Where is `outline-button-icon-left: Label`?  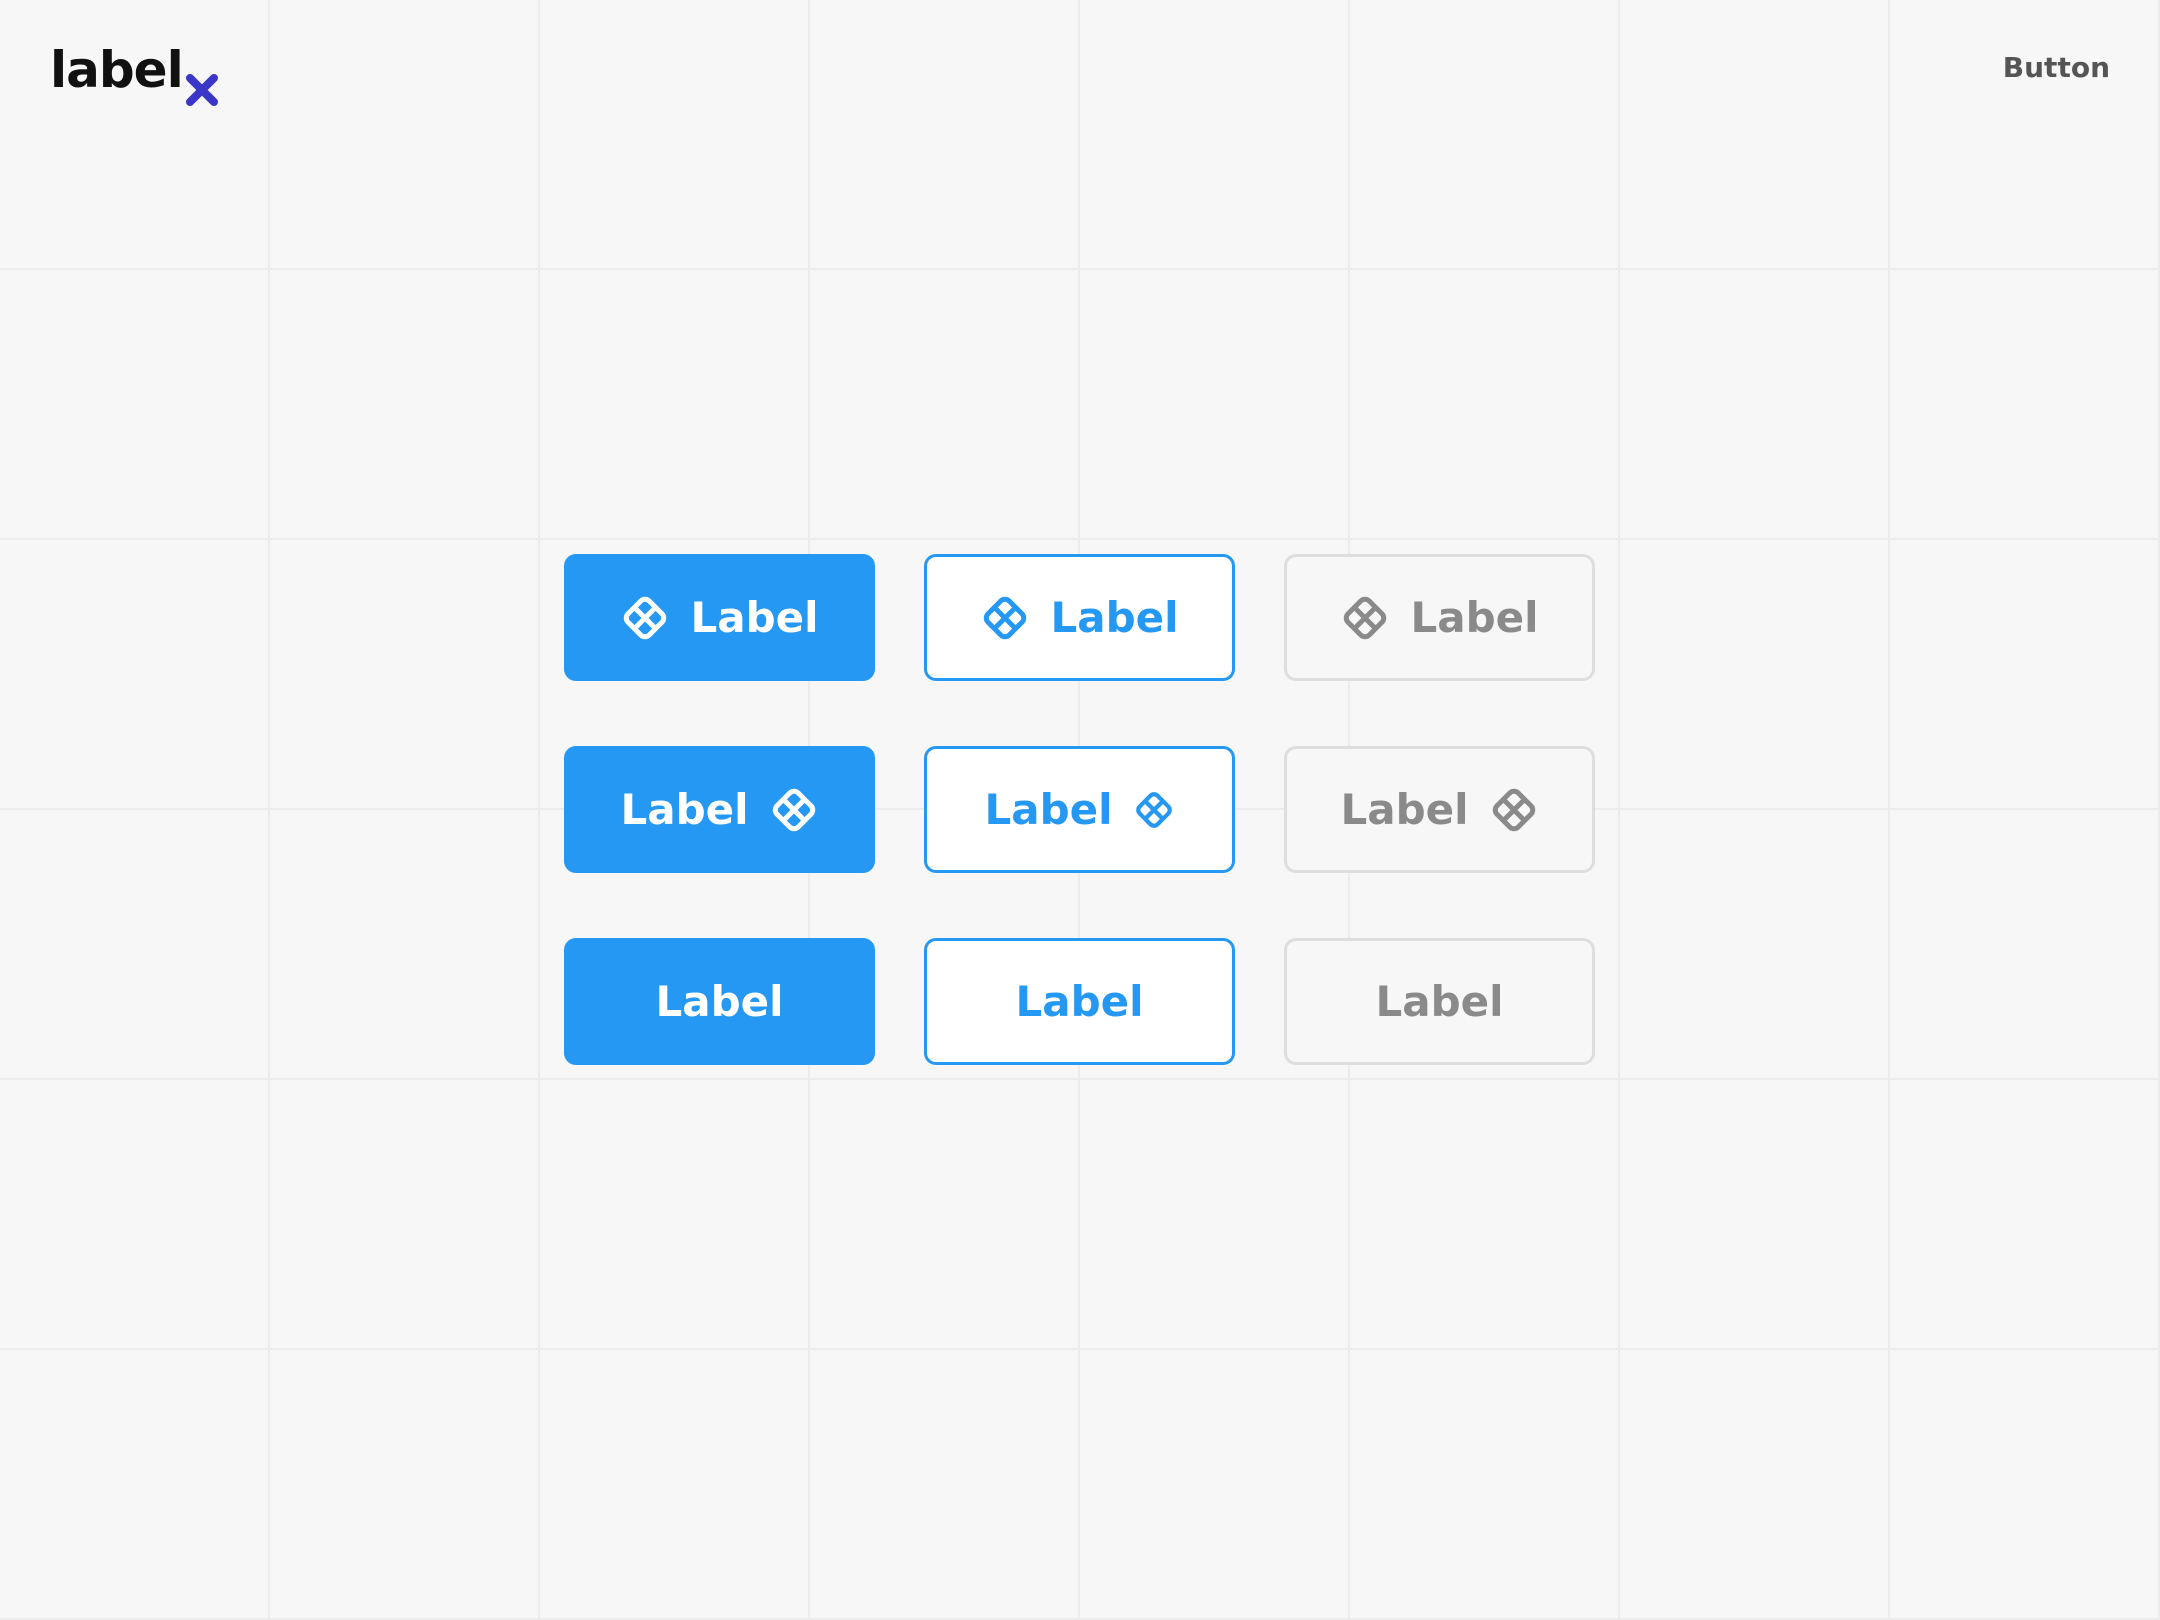
outline-button-icon-left: Label is located at coordinates (1079, 617).